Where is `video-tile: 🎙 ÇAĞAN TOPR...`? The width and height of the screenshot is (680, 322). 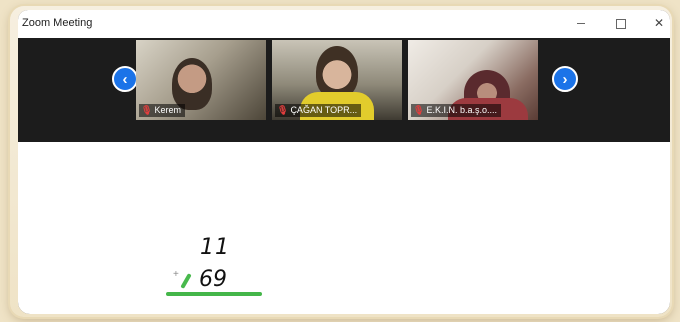 video-tile: 🎙 ÇAĞAN TOPR... is located at coordinates (337, 80).